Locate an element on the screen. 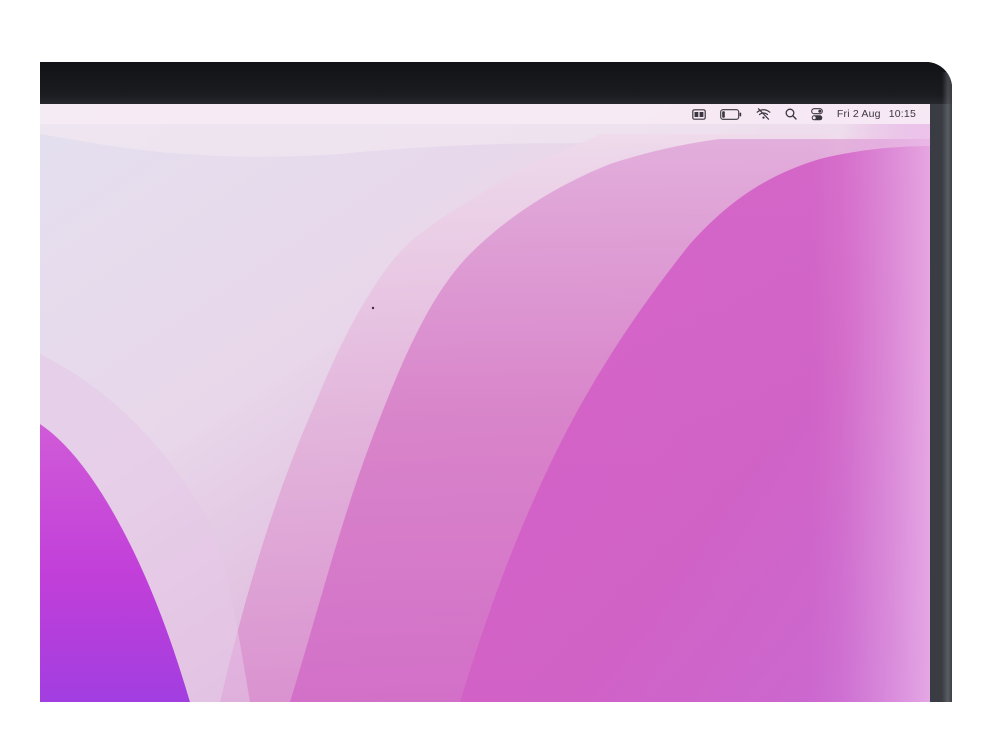  search-icon is located at coordinates (791, 114).